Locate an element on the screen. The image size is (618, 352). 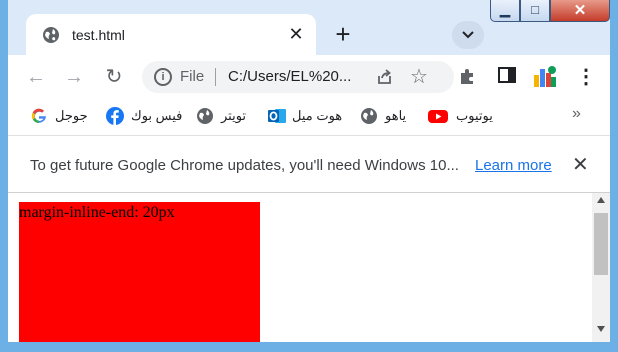
forward-button: → is located at coordinates (74, 77).